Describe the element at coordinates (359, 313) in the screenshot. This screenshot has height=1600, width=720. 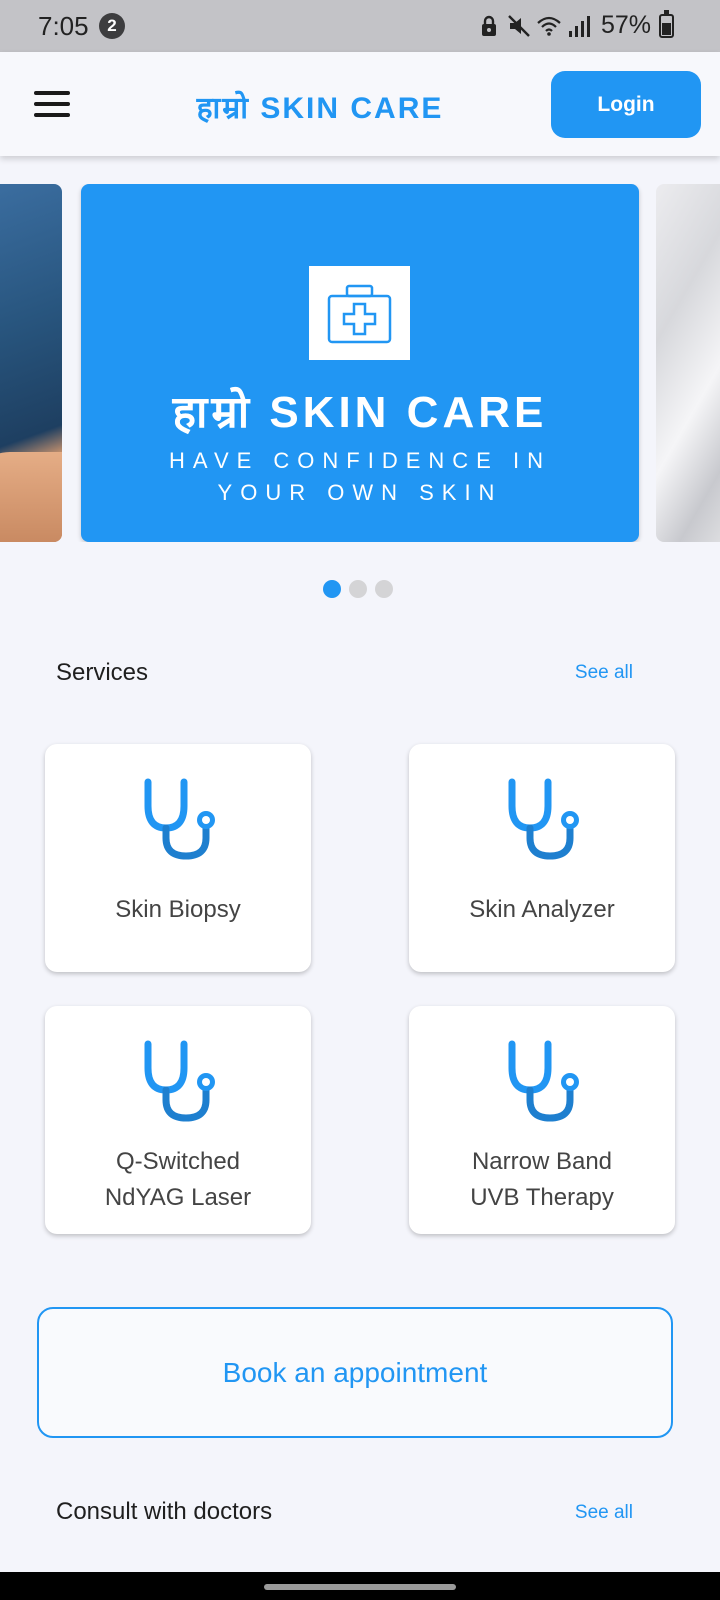
I see `medical-kit-icon` at that location.